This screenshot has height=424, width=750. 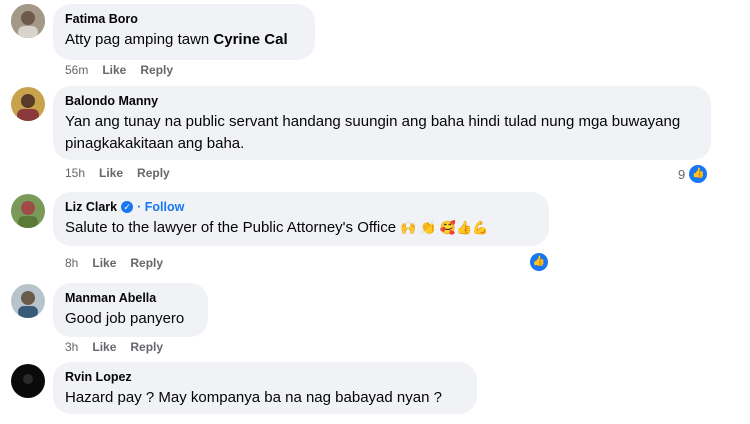 What do you see at coordinates (76, 70) in the screenshot?
I see `comment-time: 56m` at bounding box center [76, 70].